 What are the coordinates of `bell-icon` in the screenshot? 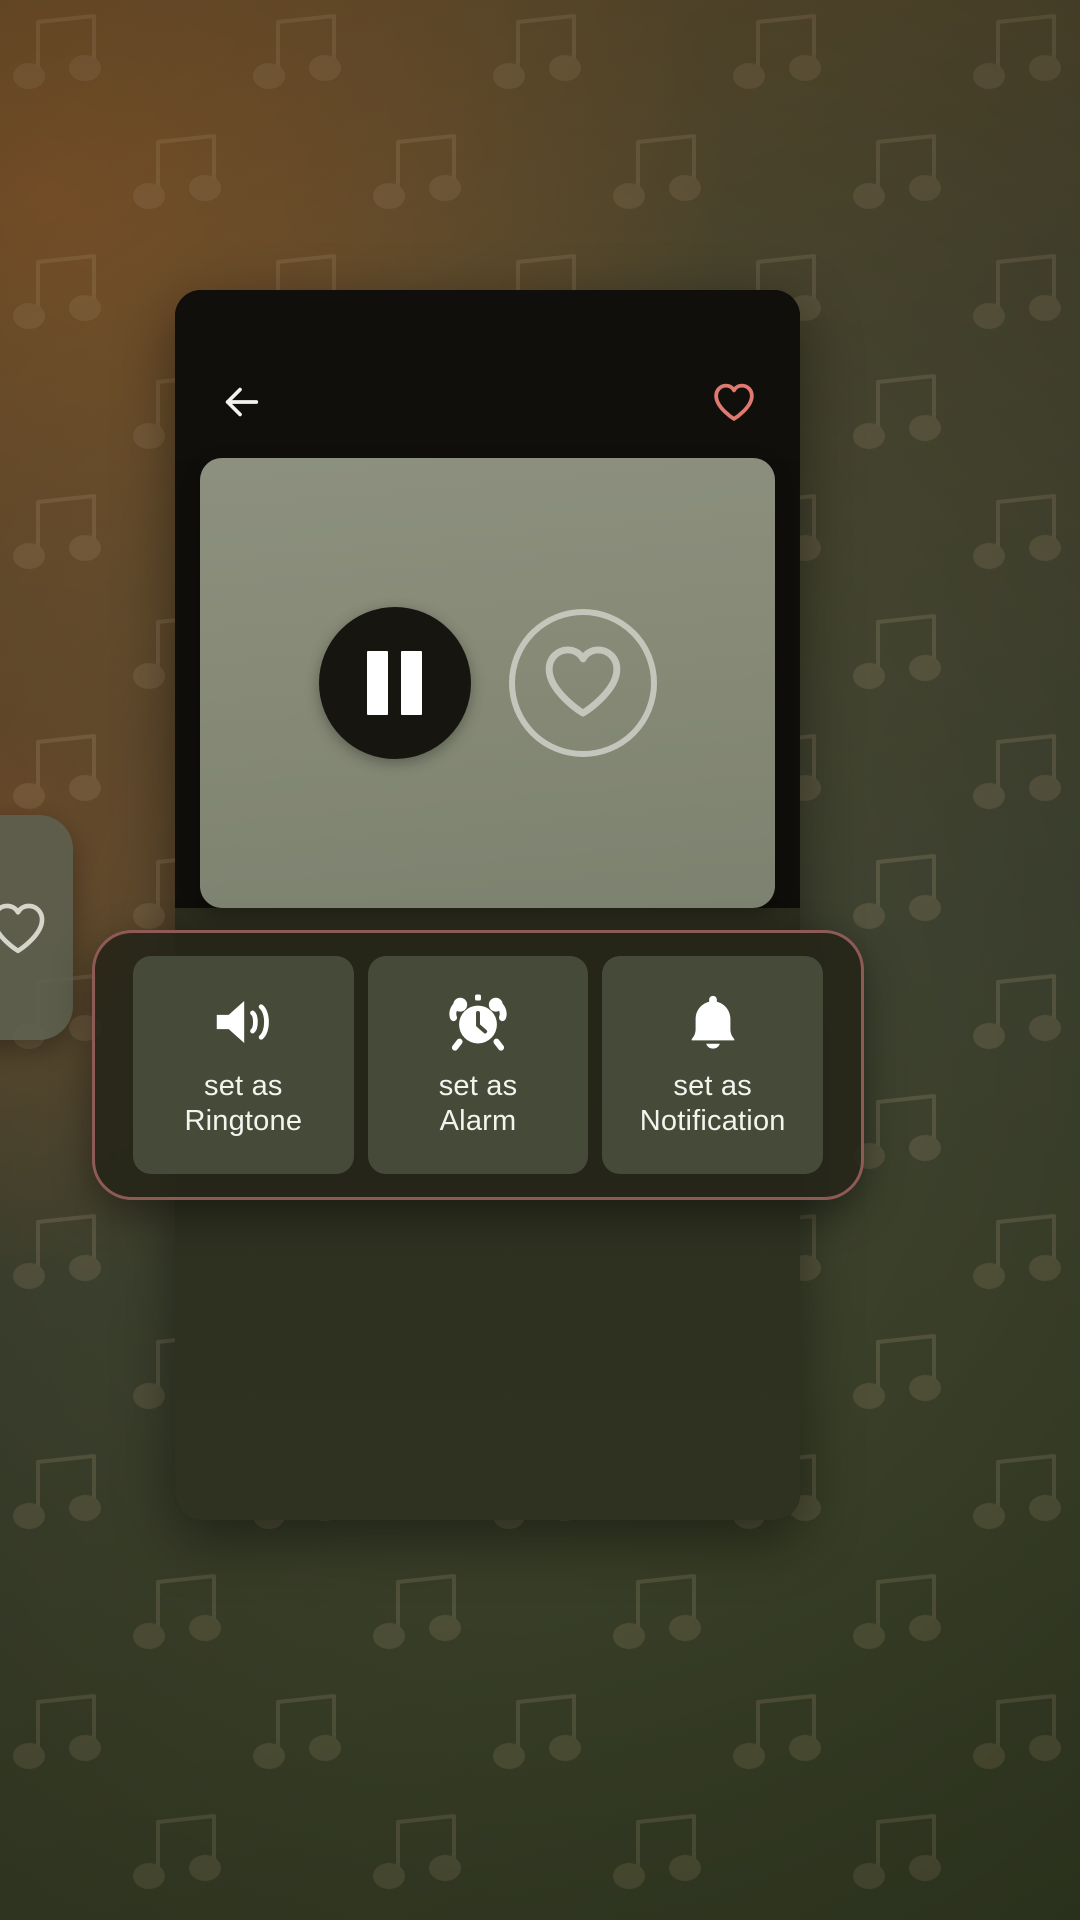 It's located at (713, 1022).